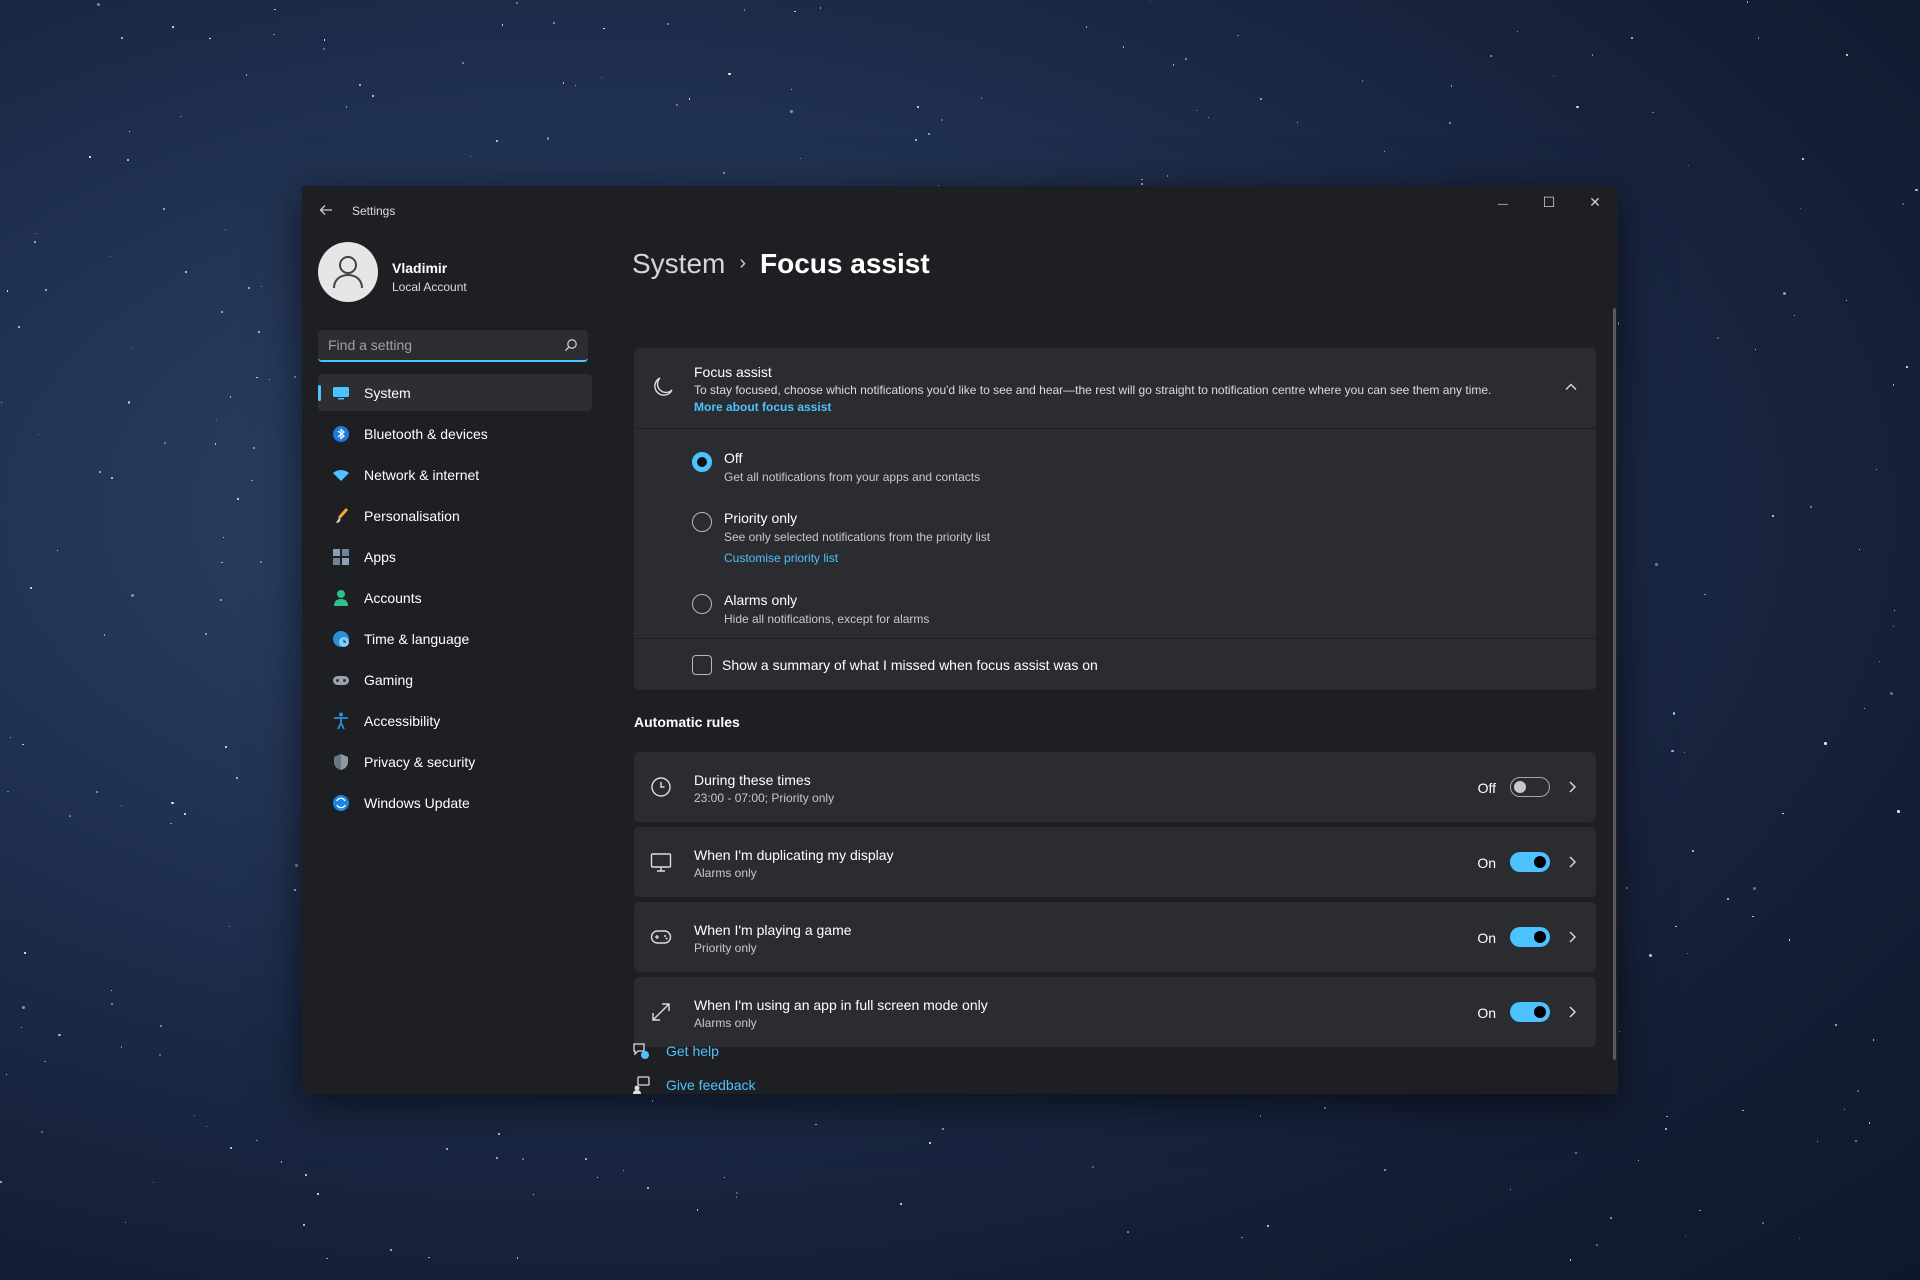  Describe the element at coordinates (455, 597) in the screenshot. I see `sidebar-item-accounts: Accounts` at that location.